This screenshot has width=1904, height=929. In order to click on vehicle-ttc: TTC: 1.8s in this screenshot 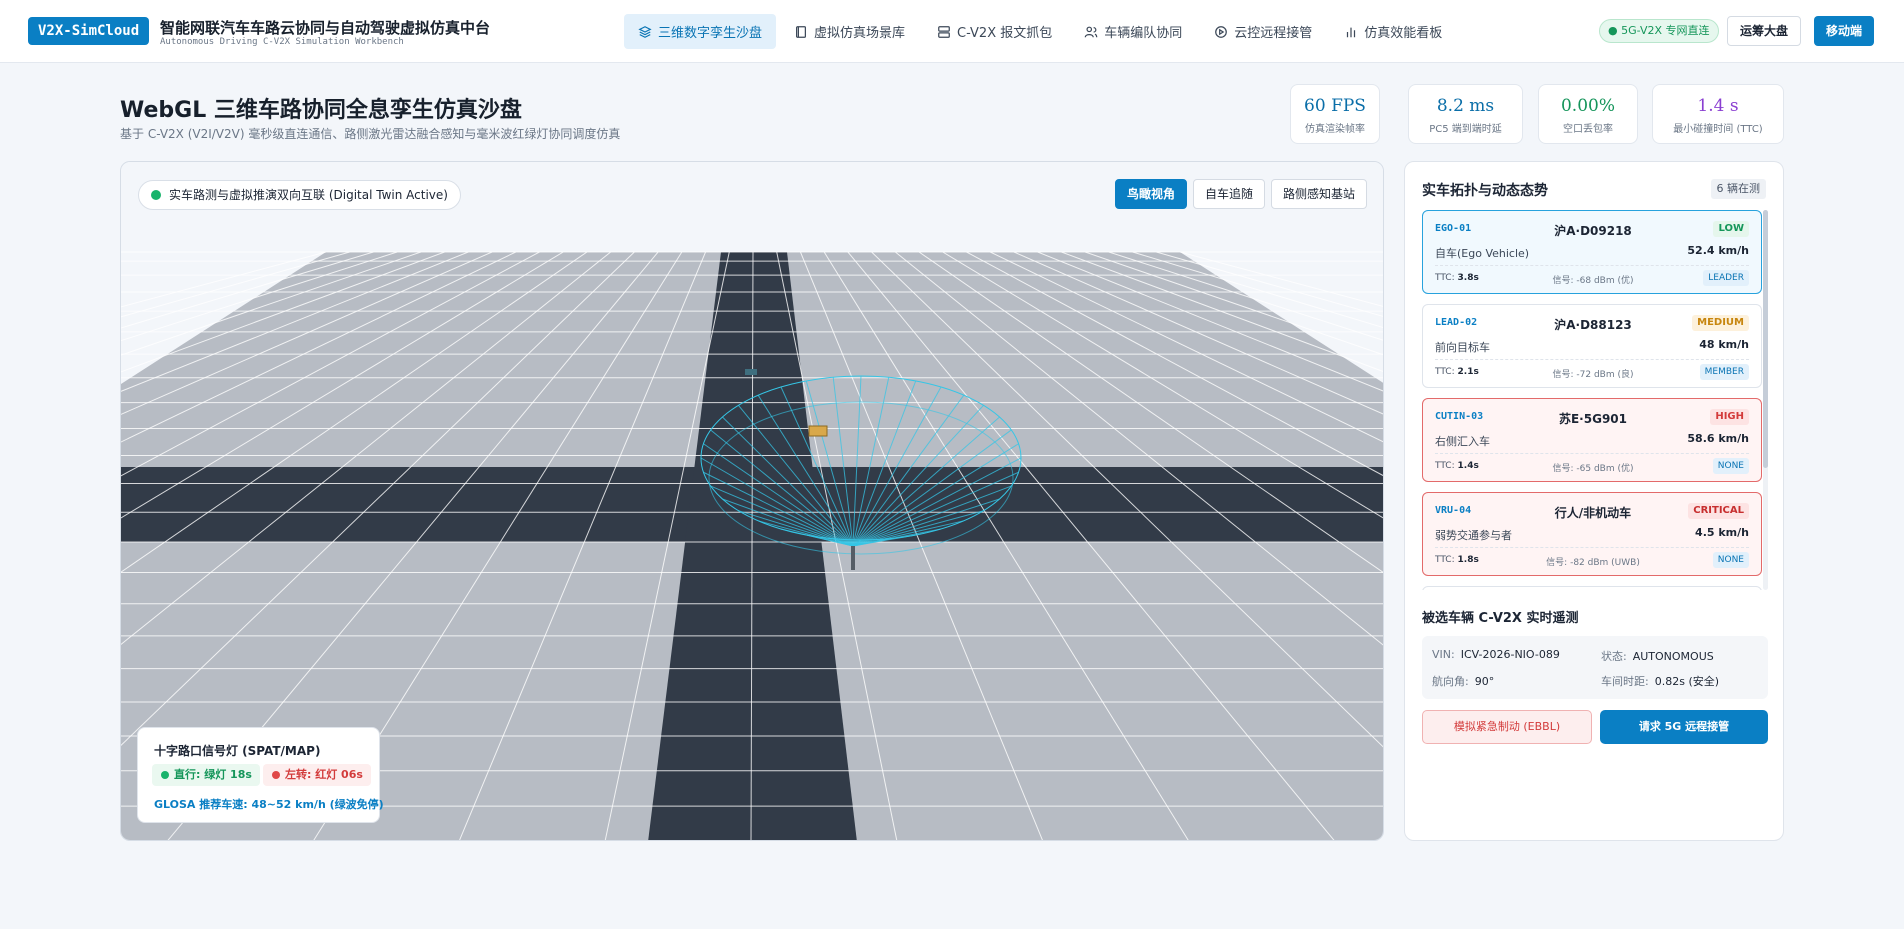, I will do `click(1457, 560)`.